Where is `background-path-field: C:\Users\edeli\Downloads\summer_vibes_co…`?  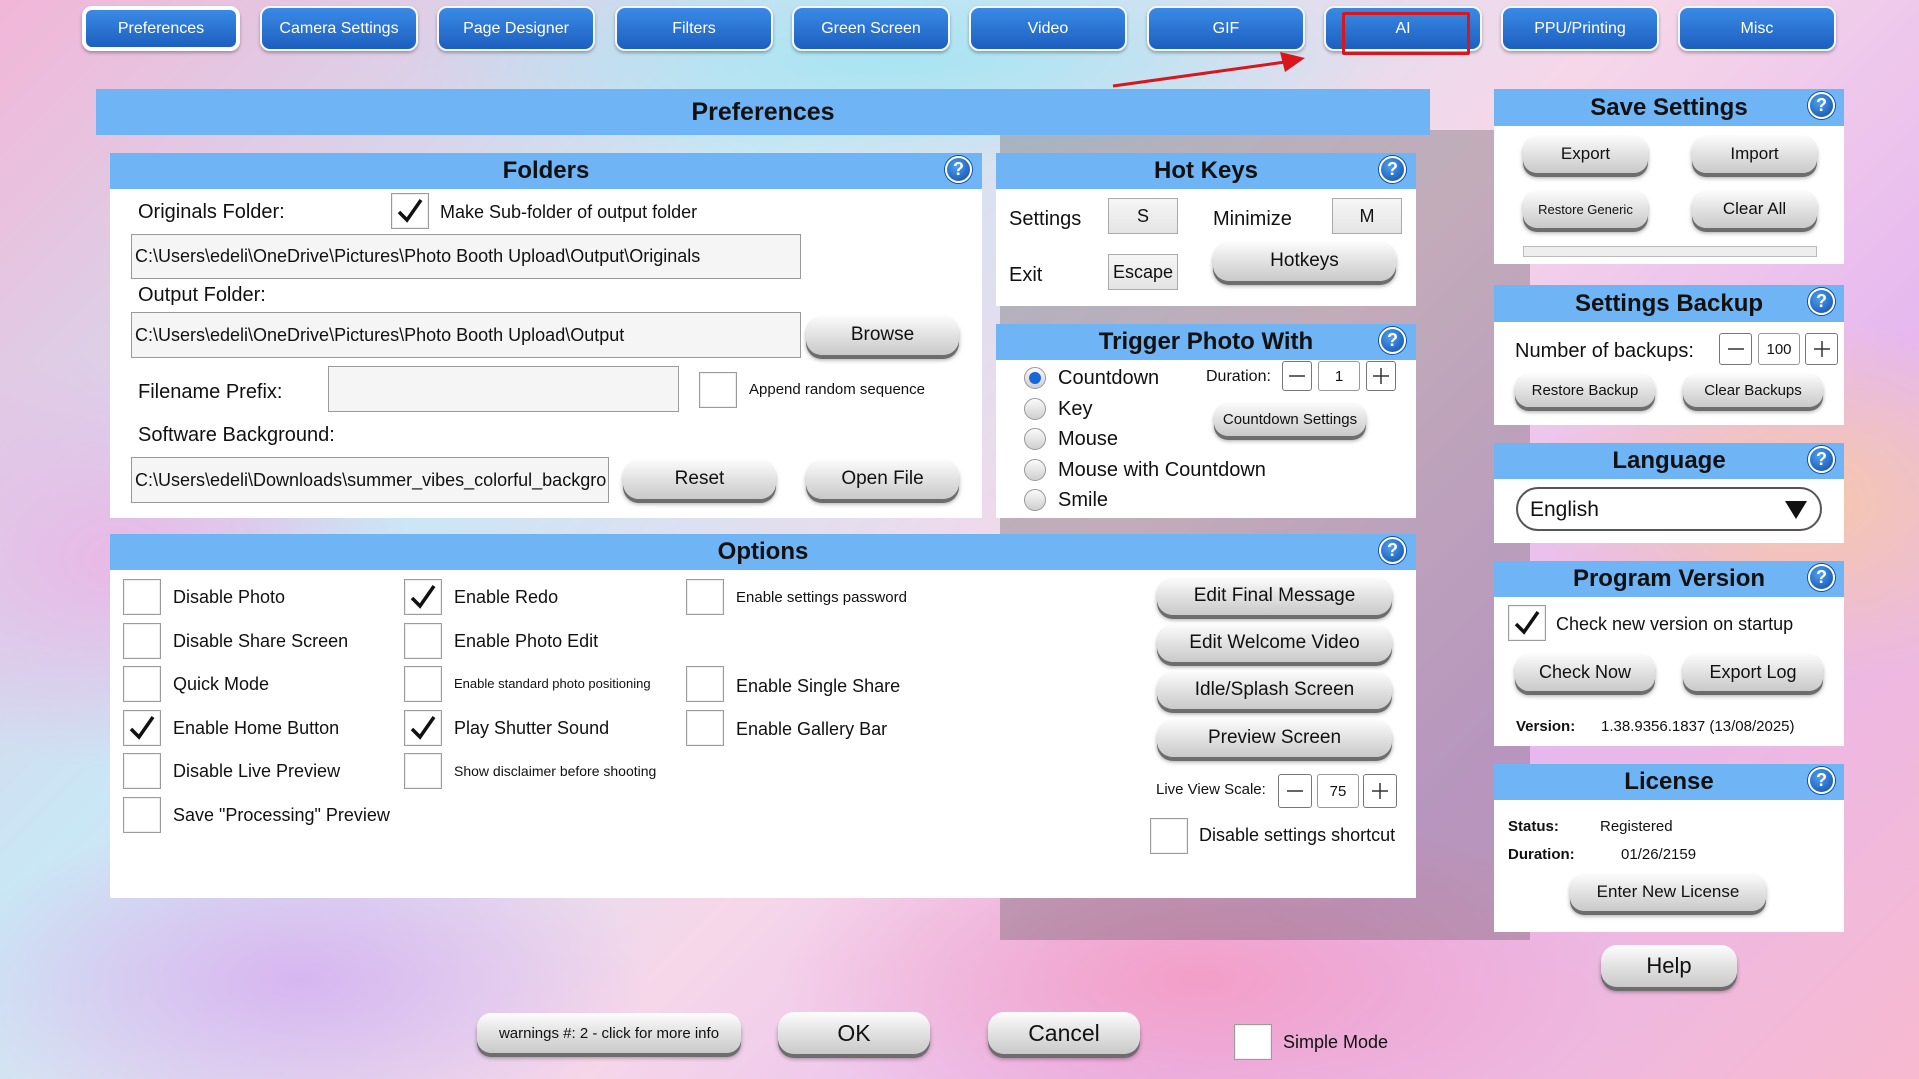
background-path-field: C:\Users\edeli\Downloads\summer_vibes_co… is located at coordinates (370, 480).